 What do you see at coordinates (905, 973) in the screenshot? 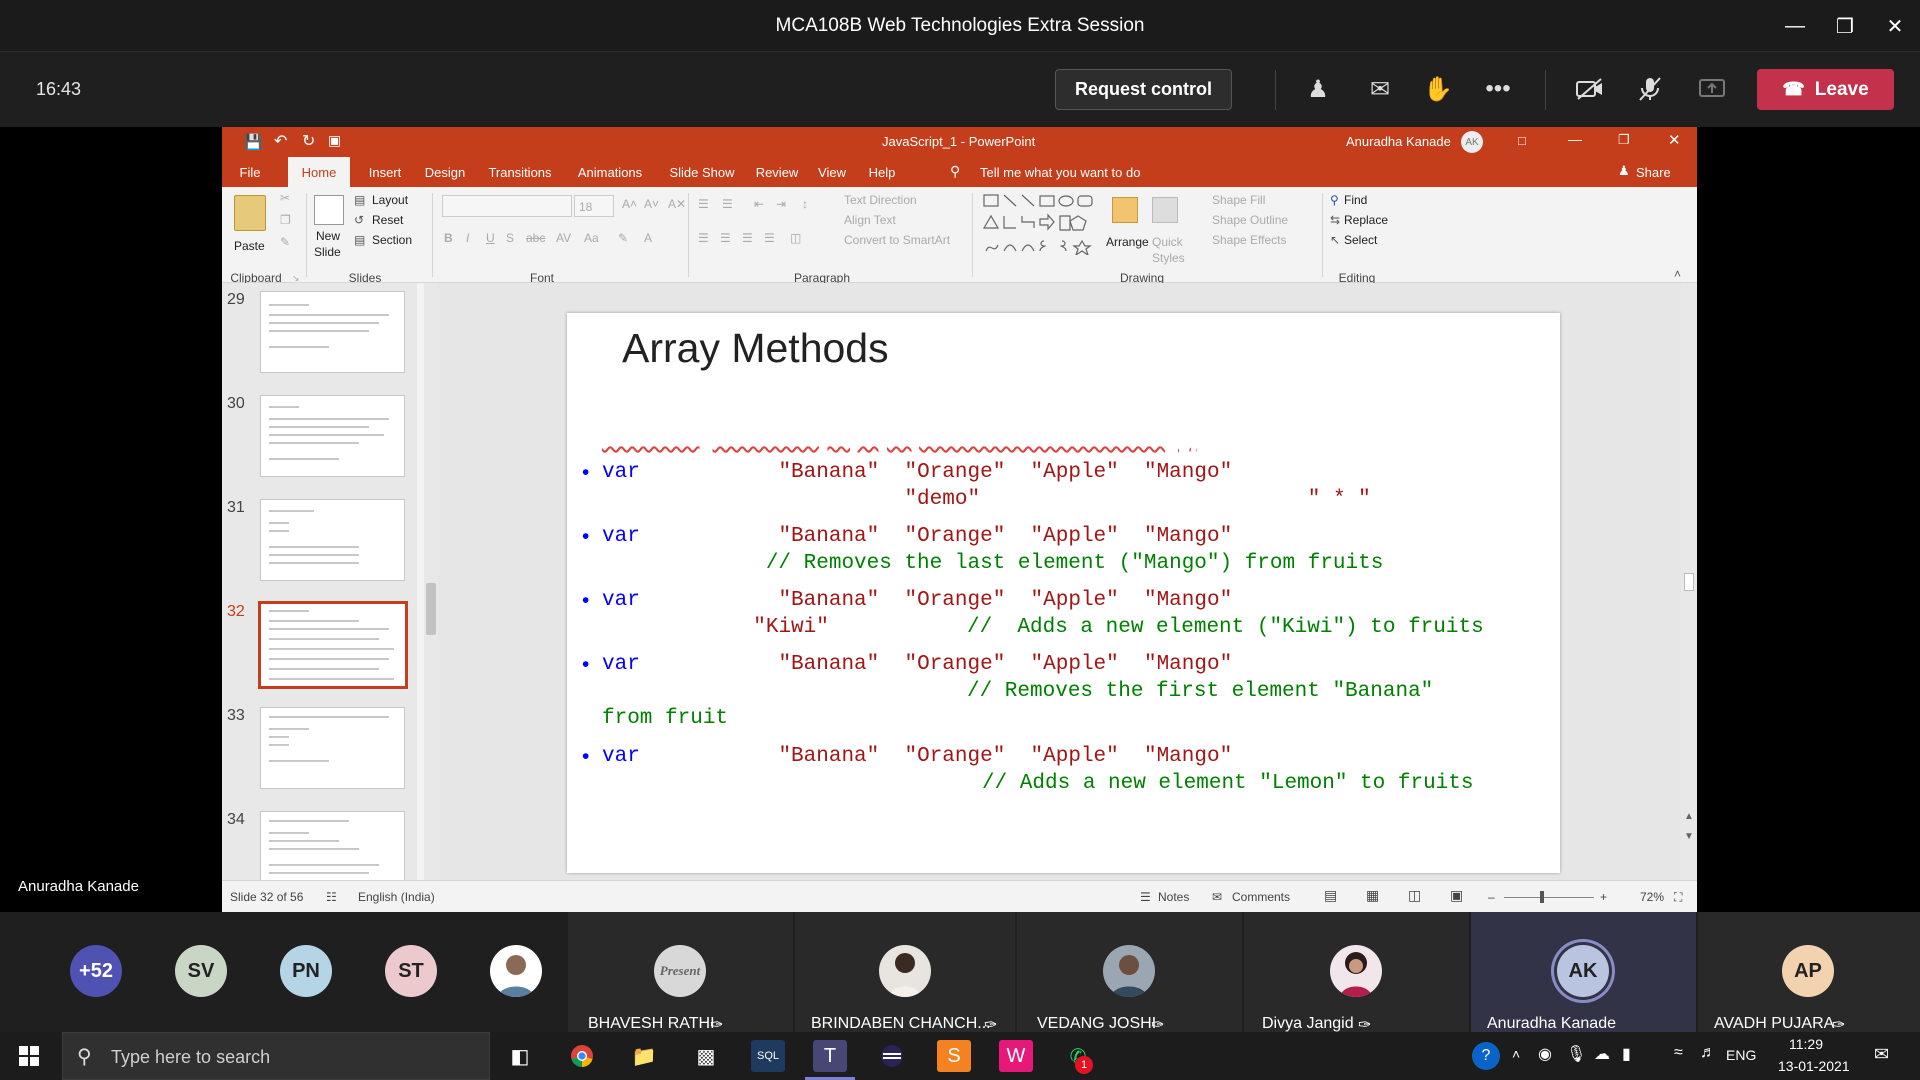
I see `participant-tile-brindaben: BRINDABEN CHANCH... ✑` at bounding box center [905, 973].